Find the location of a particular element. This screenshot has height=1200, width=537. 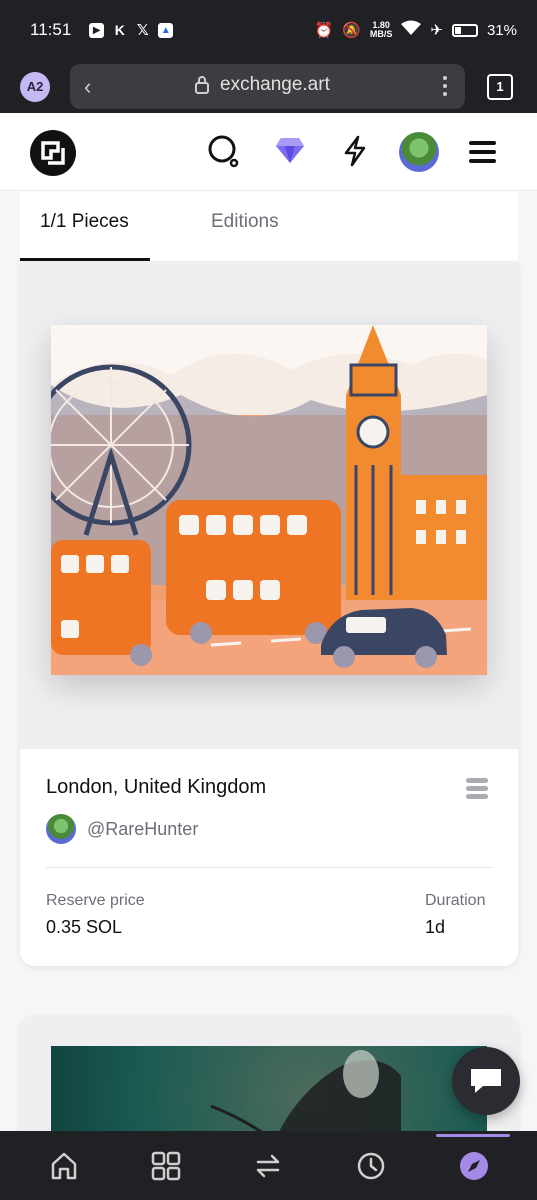

alarm-icon: ⏰ is located at coordinates (324, 30).